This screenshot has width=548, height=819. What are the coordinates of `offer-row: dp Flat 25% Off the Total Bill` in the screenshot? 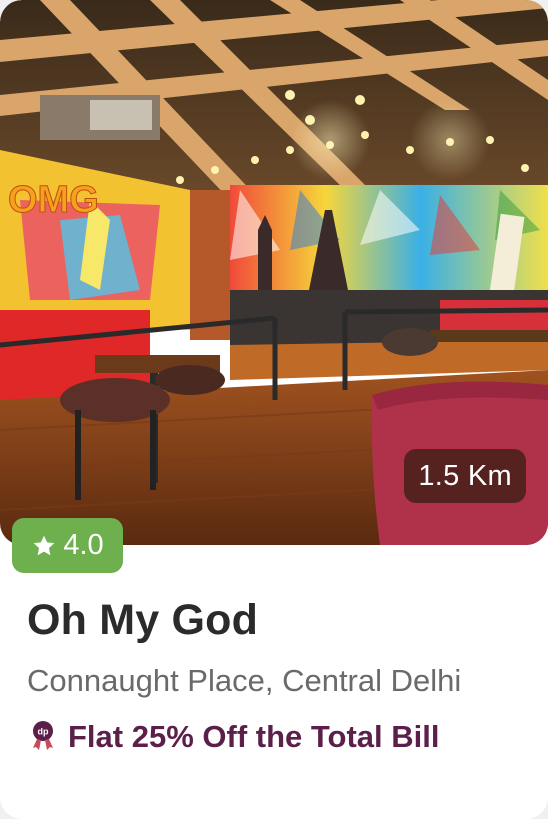 It's located at (235, 737).